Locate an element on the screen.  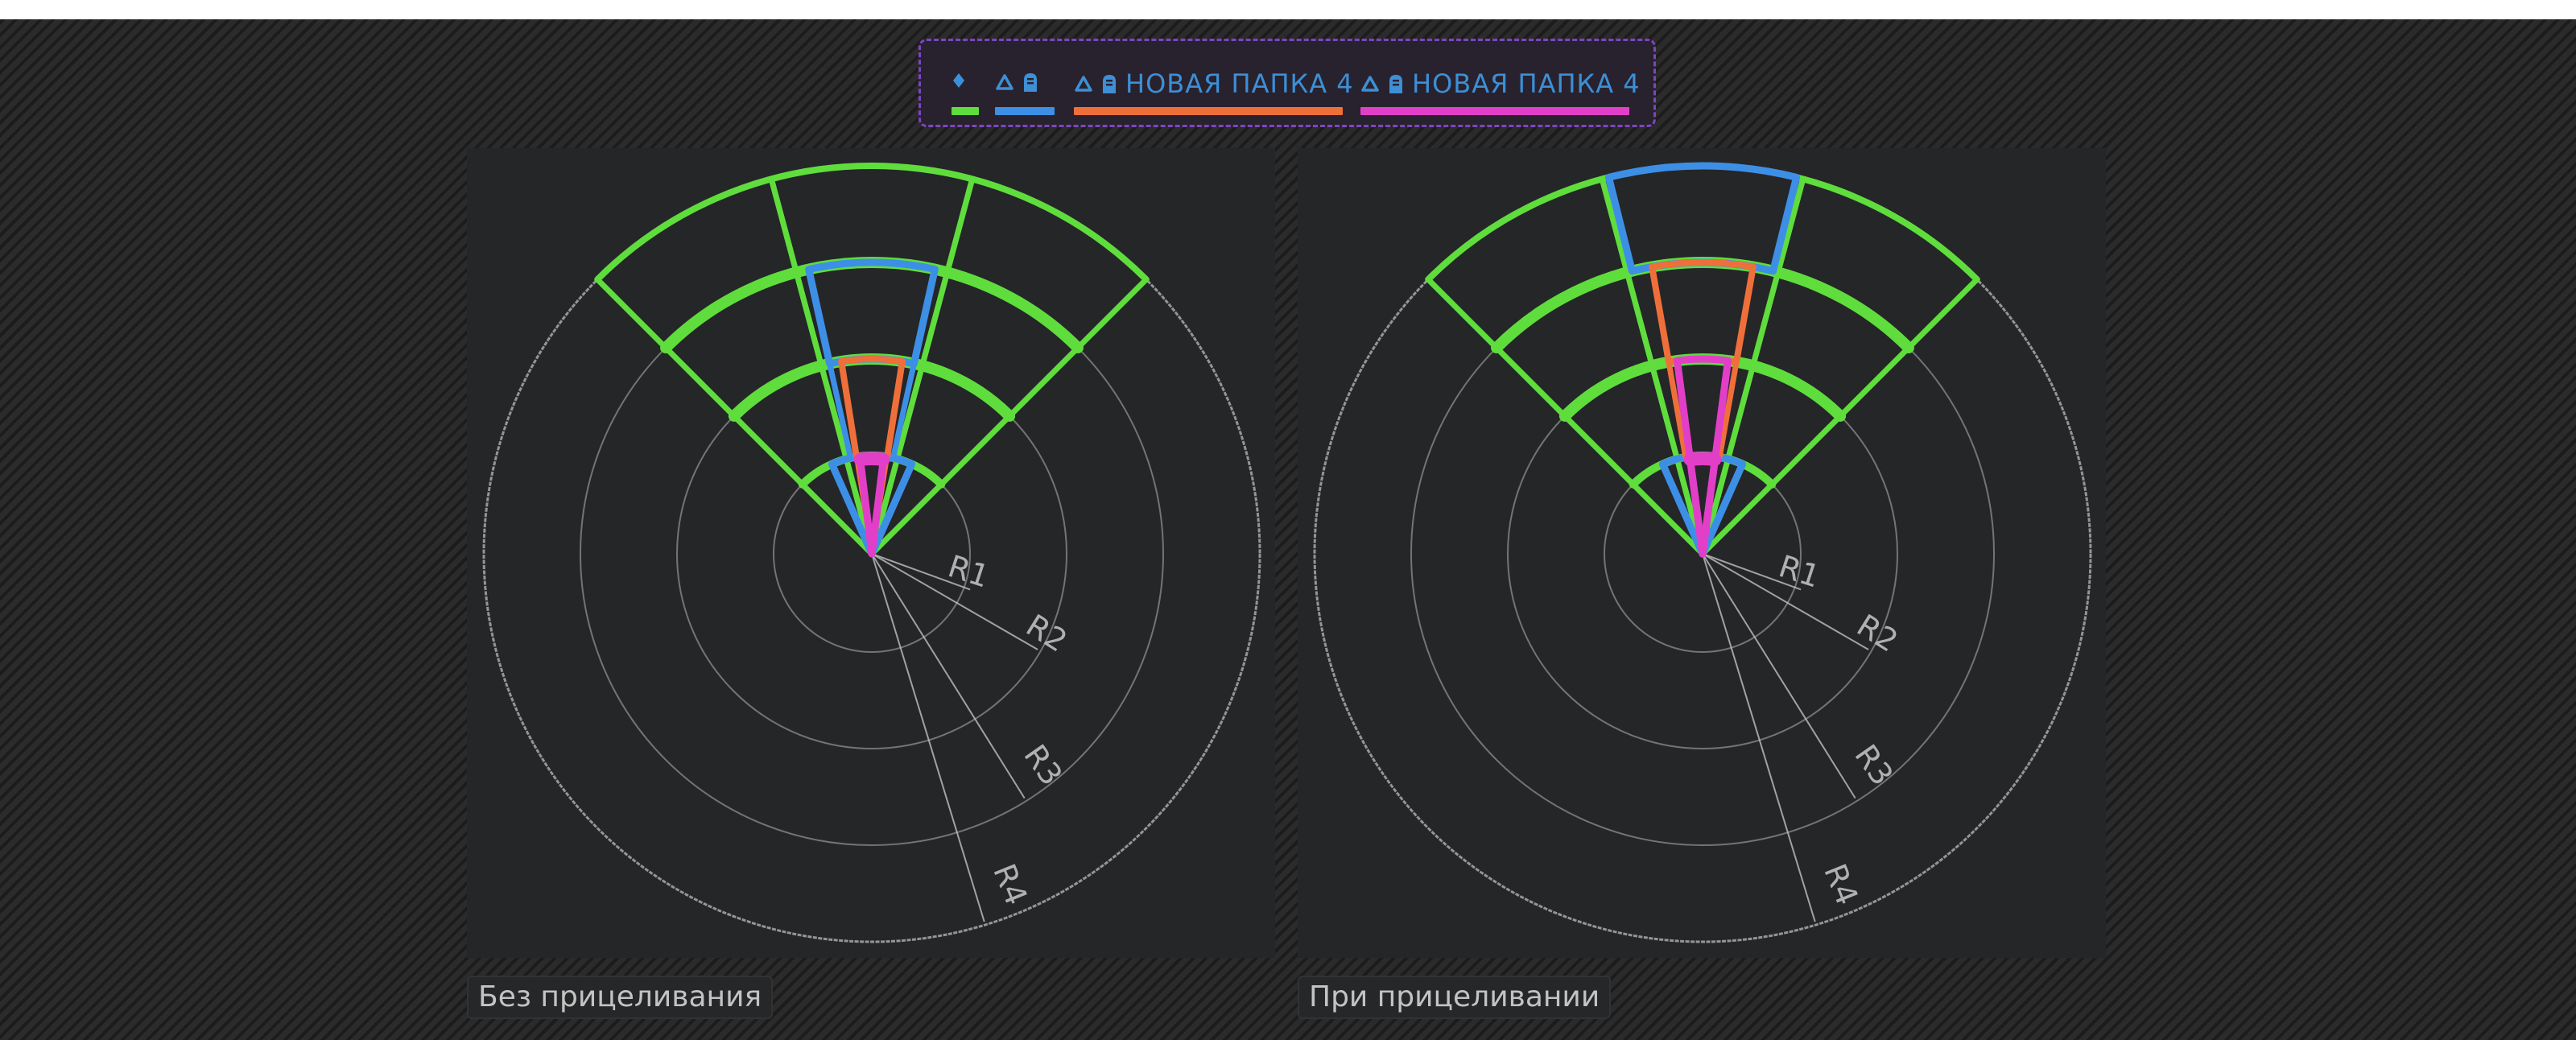
legend: НОВАЯ ПАПКА 4 НОВАЯ ПАПКА 4 is located at coordinates (1287, 83).